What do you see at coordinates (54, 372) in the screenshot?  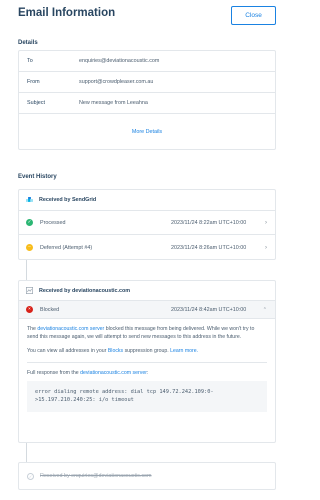 I see `text: Full response from the` at bounding box center [54, 372].